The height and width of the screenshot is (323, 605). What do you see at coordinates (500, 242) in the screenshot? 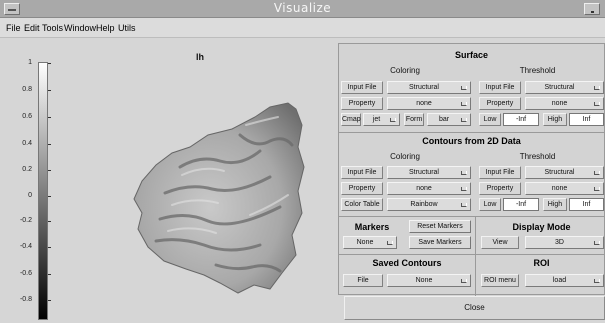
I see `view-label: View` at bounding box center [500, 242].